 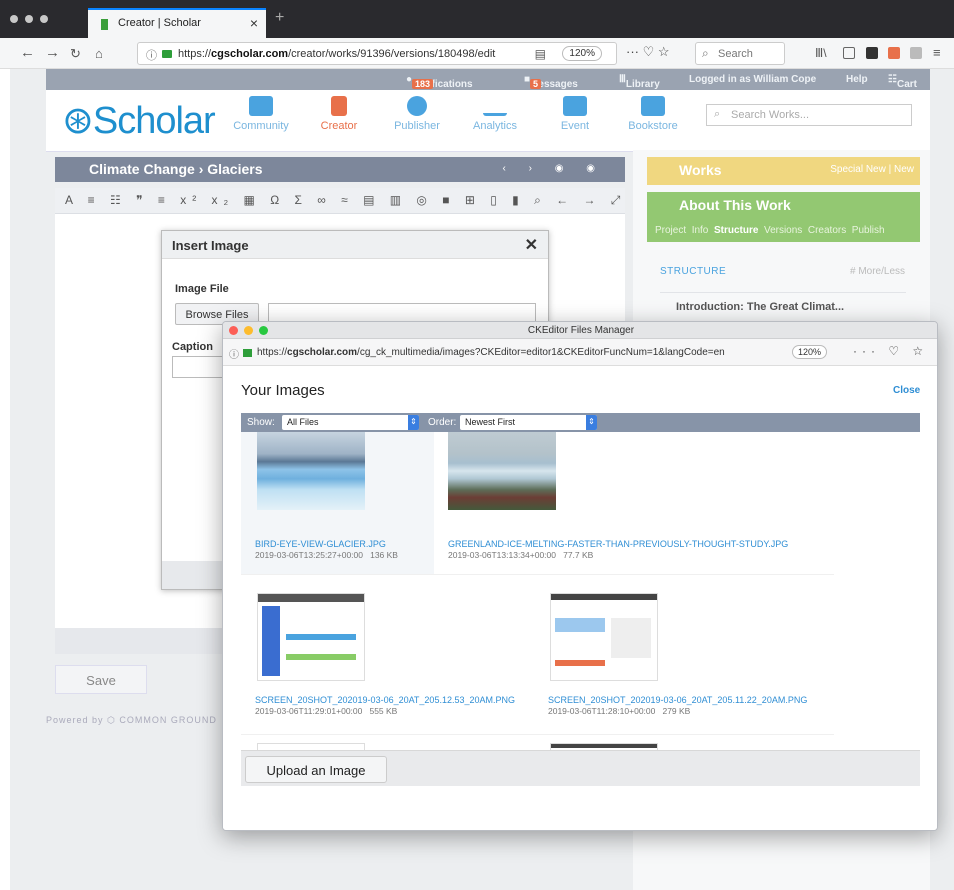 I want to click on nav-publisher: Publisher, so click(x=417, y=114).